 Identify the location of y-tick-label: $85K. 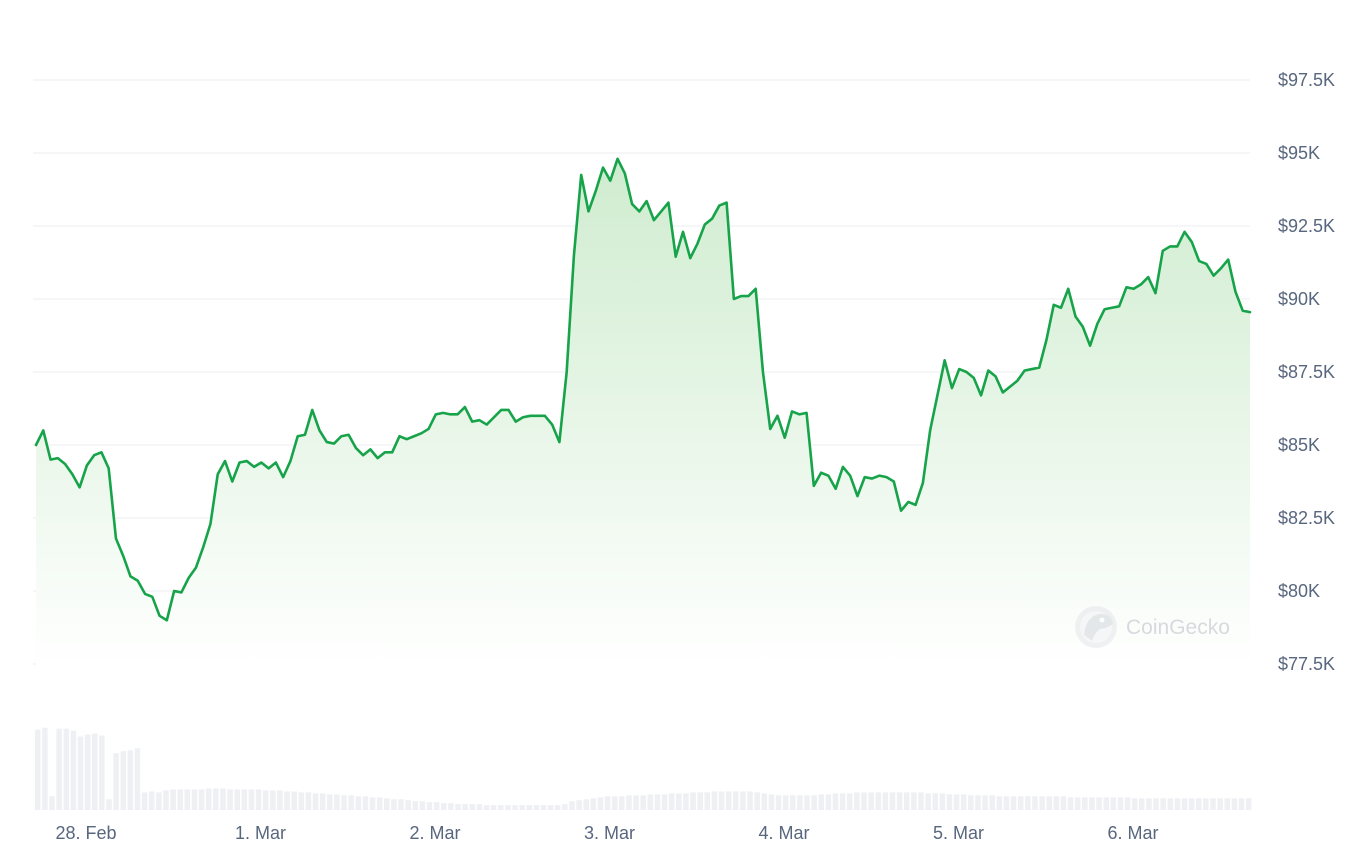
(1299, 445).